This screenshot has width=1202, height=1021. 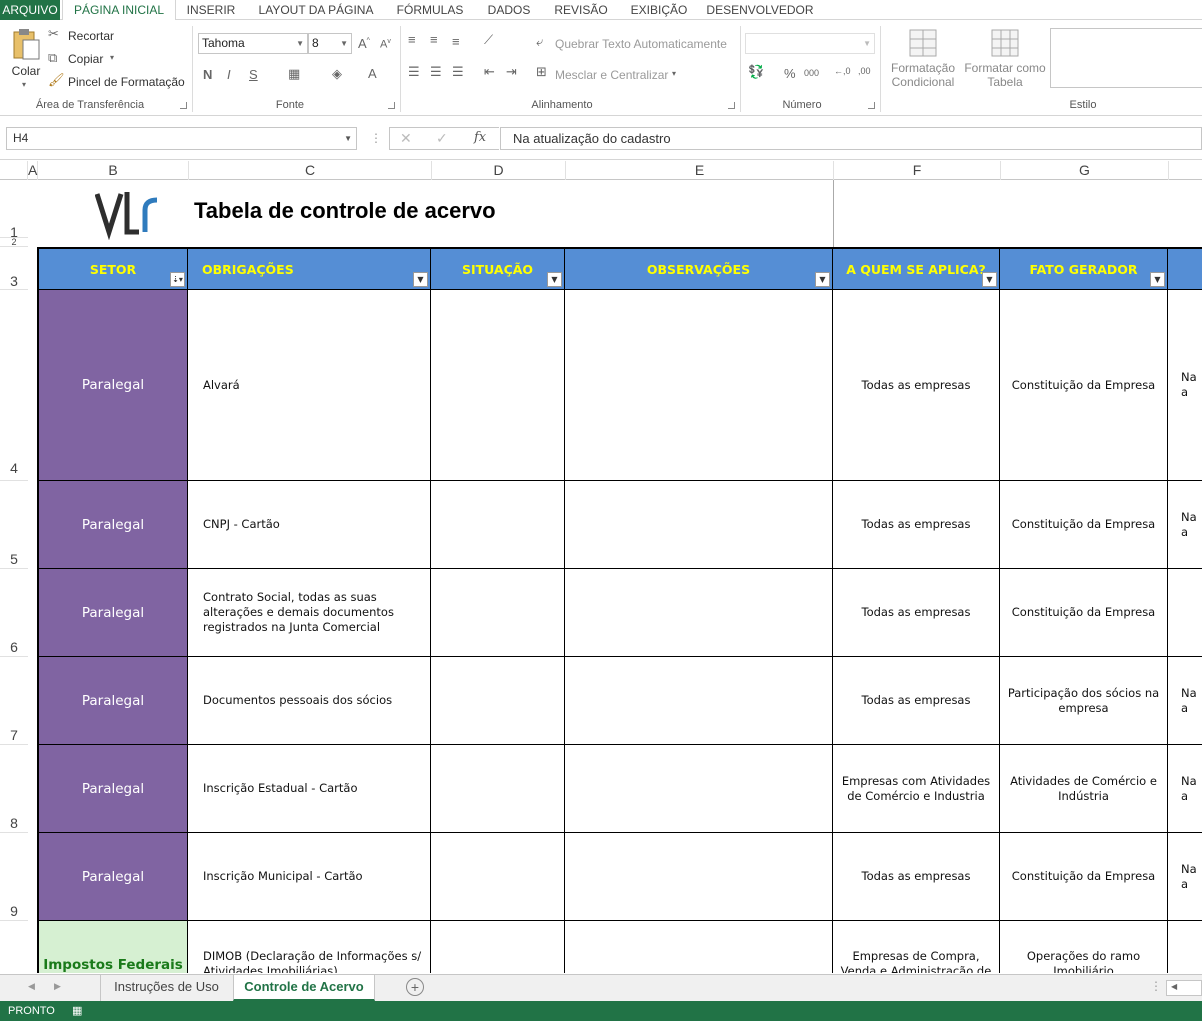 What do you see at coordinates (112, 268) in the screenshot?
I see `header-setor: SETOR ⇣▾` at bounding box center [112, 268].